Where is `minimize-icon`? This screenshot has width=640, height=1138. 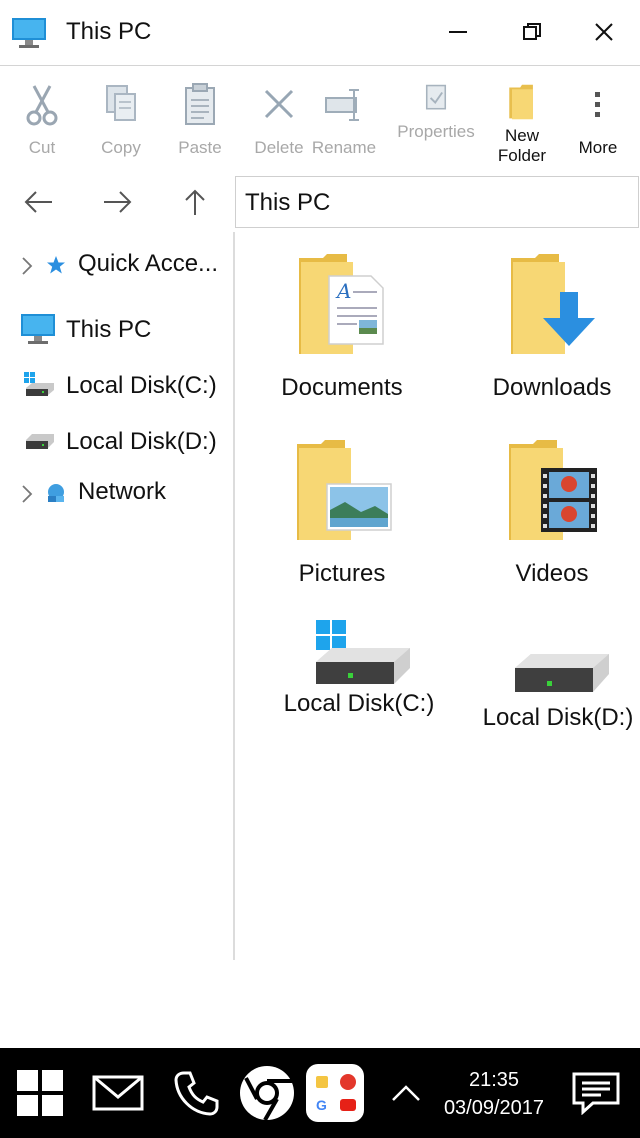 minimize-icon is located at coordinates (458, 32).